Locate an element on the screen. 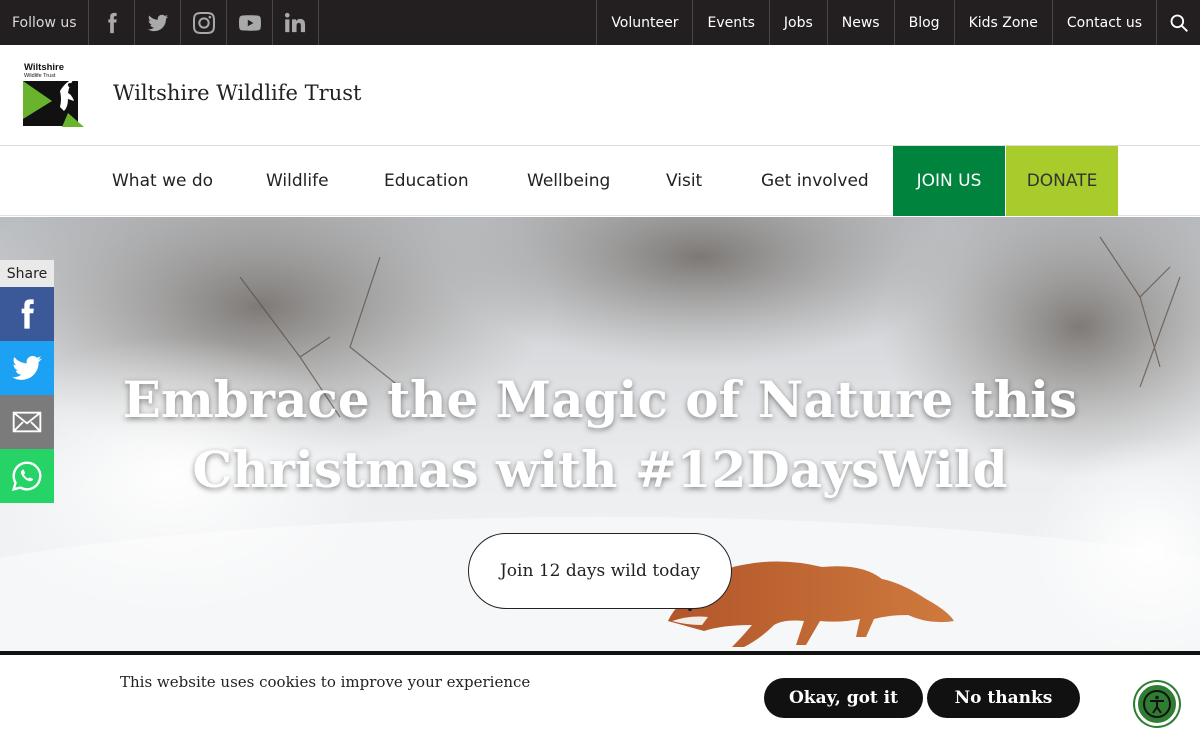 This screenshot has width=1200, height=740. nav-what-we-do: What we do is located at coordinates (162, 181).